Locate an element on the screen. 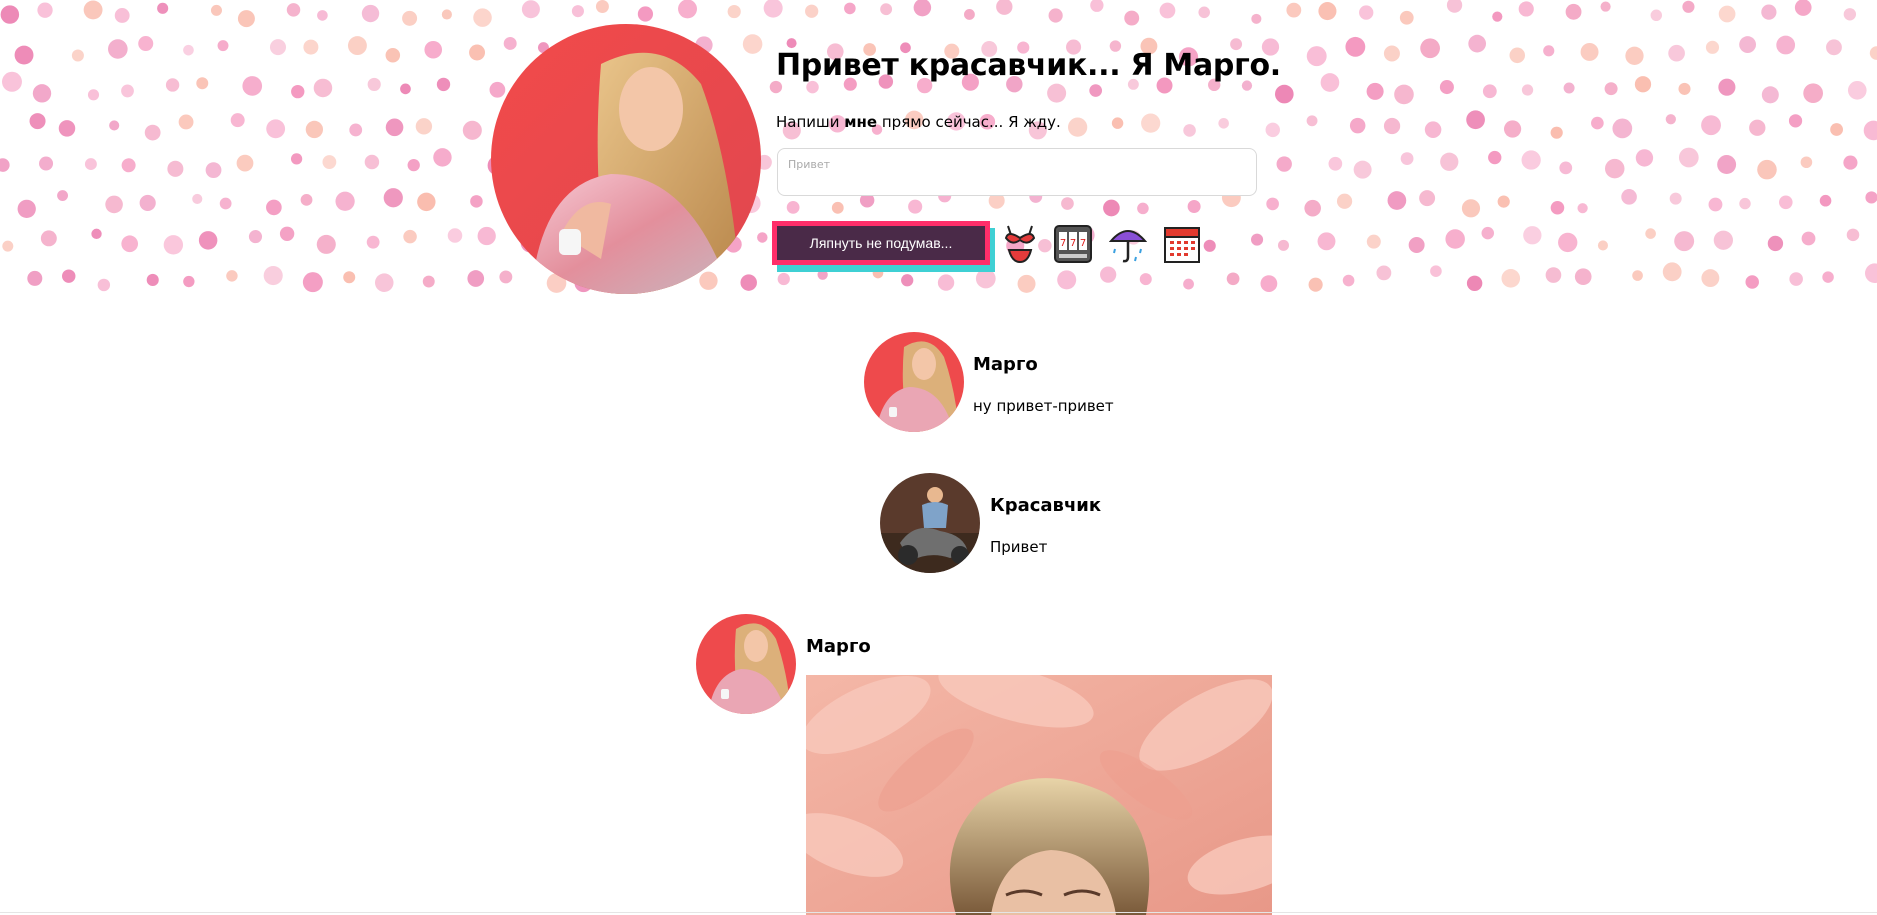 The width and height of the screenshot is (1877, 915). calendar-icon is located at coordinates (1182, 244).